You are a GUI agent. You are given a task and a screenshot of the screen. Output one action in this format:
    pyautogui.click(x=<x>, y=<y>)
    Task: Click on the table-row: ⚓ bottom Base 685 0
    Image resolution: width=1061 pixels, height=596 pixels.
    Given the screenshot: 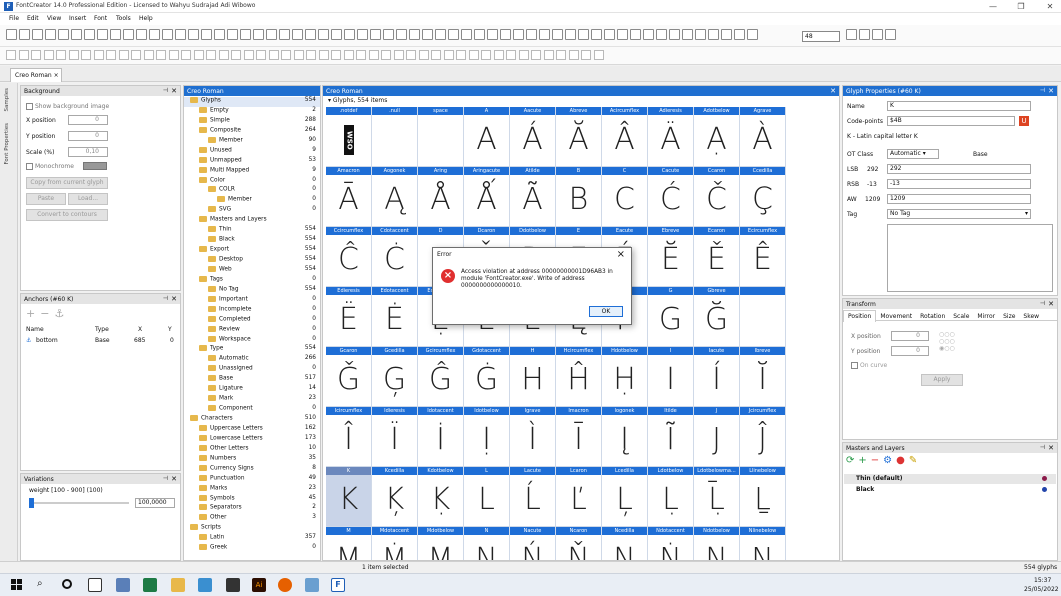 What is the action you would take?
    pyautogui.click(x=101, y=341)
    